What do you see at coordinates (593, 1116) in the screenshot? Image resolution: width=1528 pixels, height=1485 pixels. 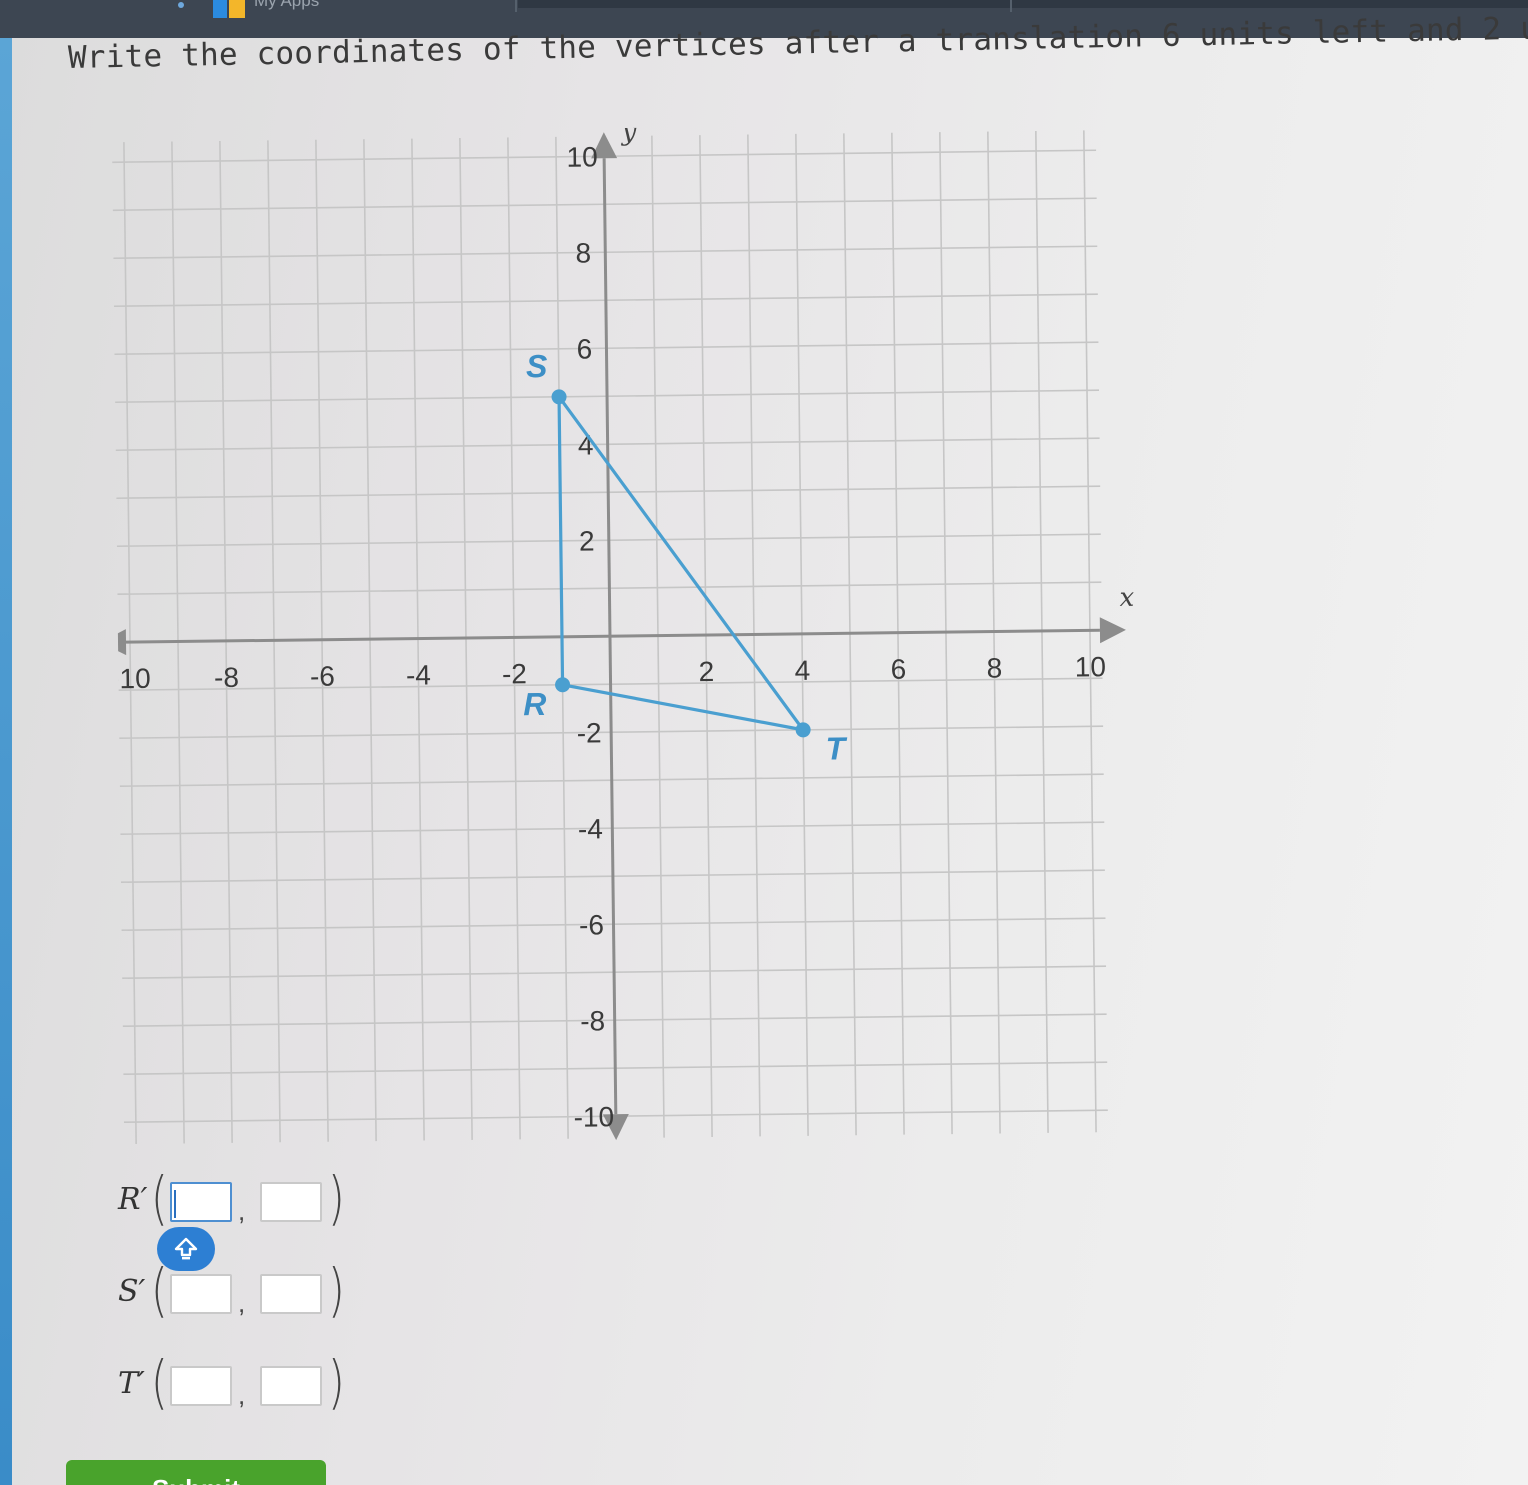 I see `y-tick-label: -10` at bounding box center [593, 1116].